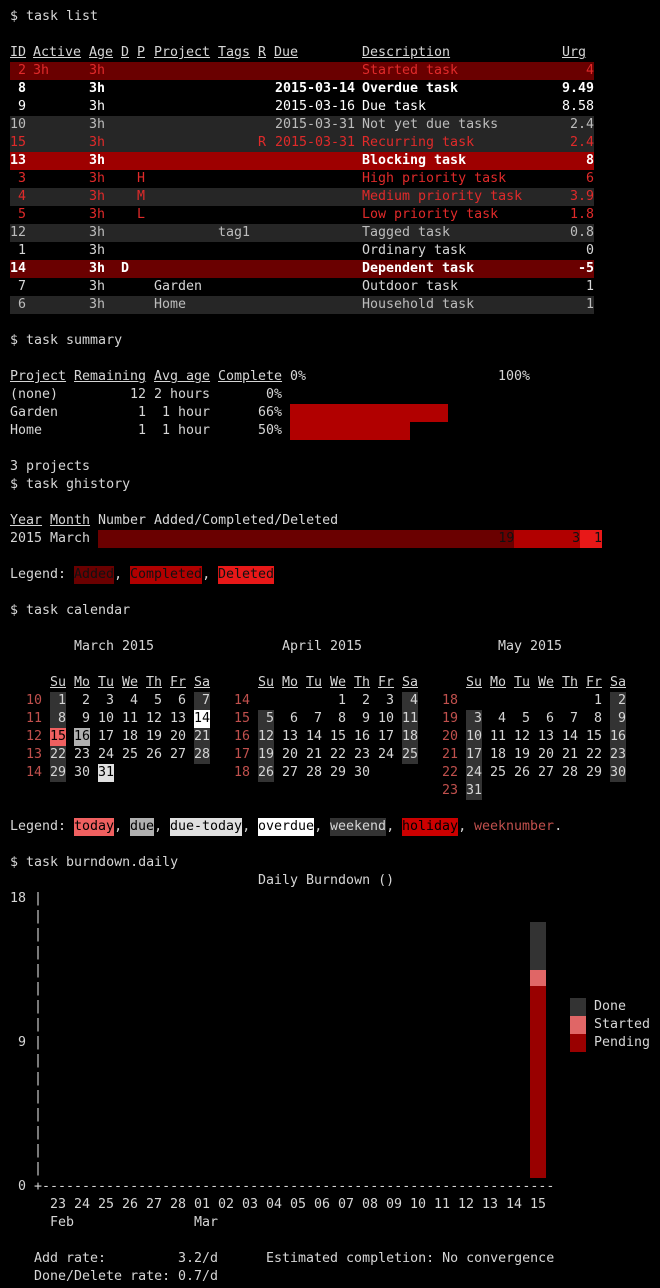 The image size is (660, 1288). What do you see at coordinates (130, 1204) in the screenshot?
I see `burndown-x-tick: 26` at bounding box center [130, 1204].